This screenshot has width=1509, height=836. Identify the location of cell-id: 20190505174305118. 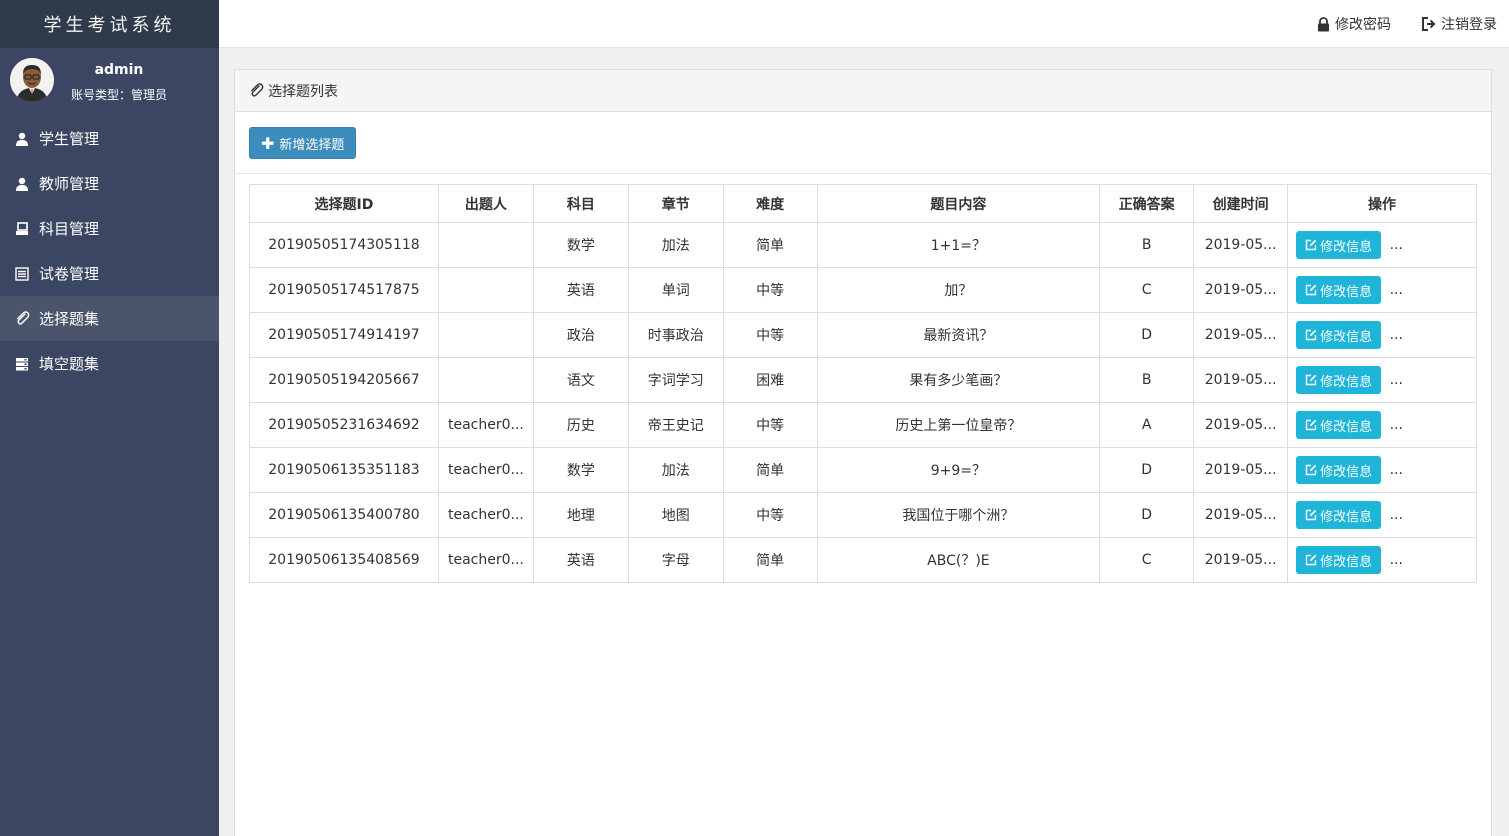
(344, 245).